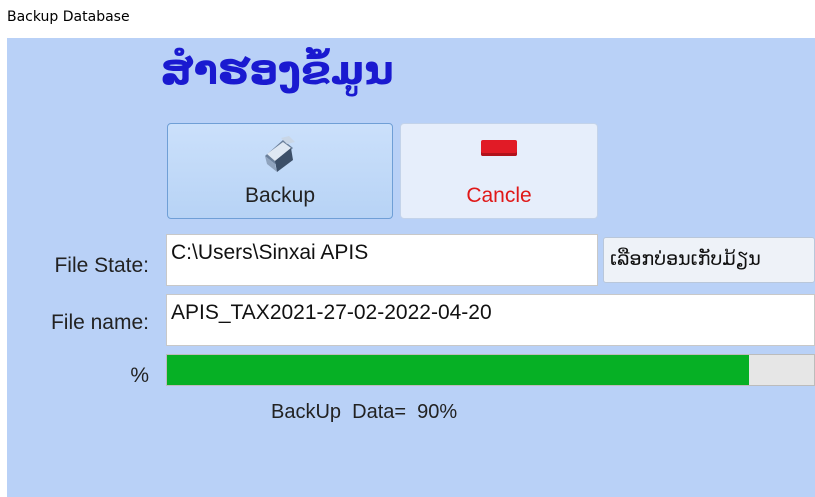 The image size is (815, 497). I want to click on cancel-icon, so click(499, 148).